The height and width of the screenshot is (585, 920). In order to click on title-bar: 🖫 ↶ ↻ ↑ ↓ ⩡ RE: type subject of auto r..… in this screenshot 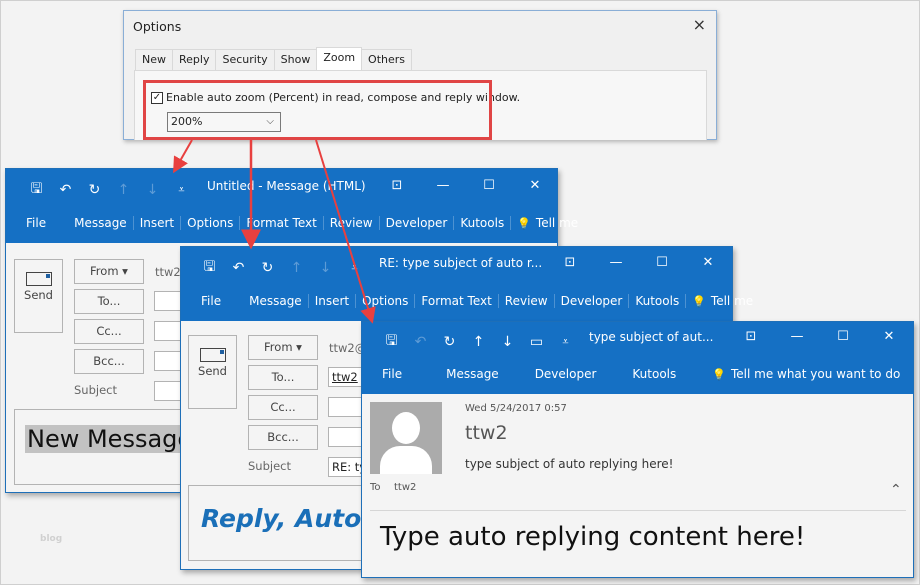, I will do `click(456, 264)`.